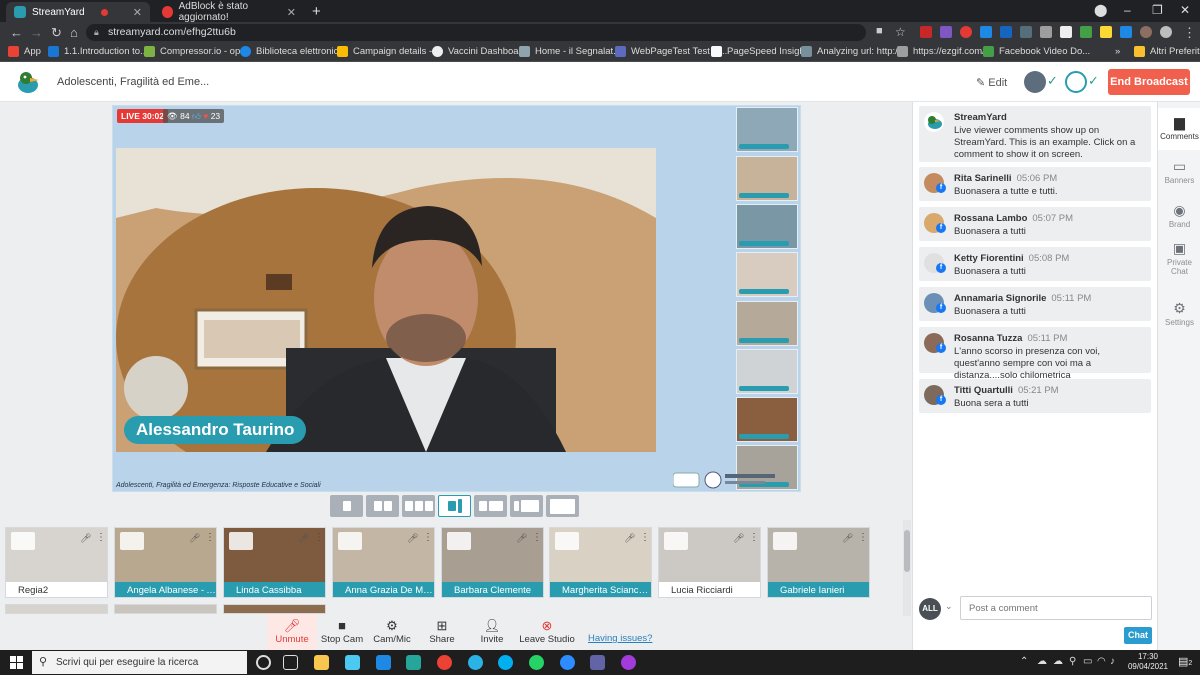  I want to click on back-icon: ←, so click(16, 32).